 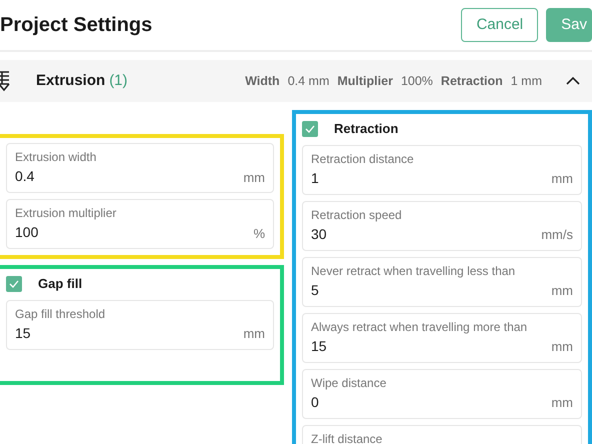 What do you see at coordinates (56, 157) in the screenshot?
I see `field-label: Extrusion width` at bounding box center [56, 157].